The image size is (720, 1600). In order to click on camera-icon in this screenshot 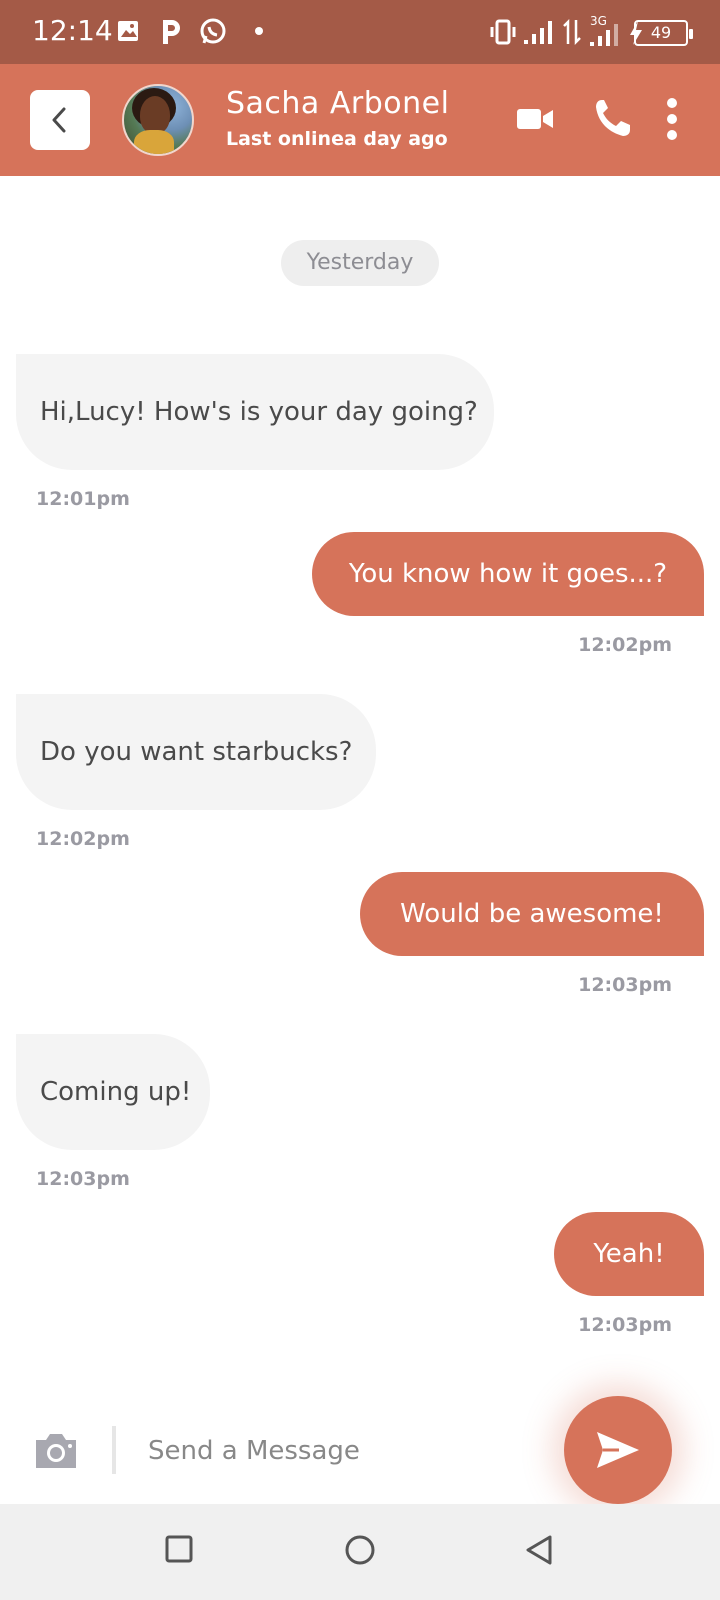, I will do `click(56, 1450)`.